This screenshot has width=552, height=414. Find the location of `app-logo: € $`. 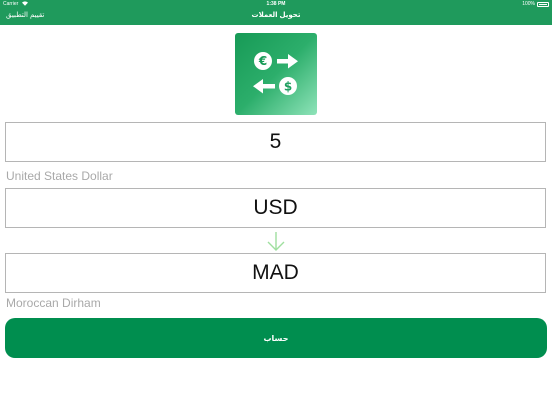

app-logo: € $ is located at coordinates (276, 74).